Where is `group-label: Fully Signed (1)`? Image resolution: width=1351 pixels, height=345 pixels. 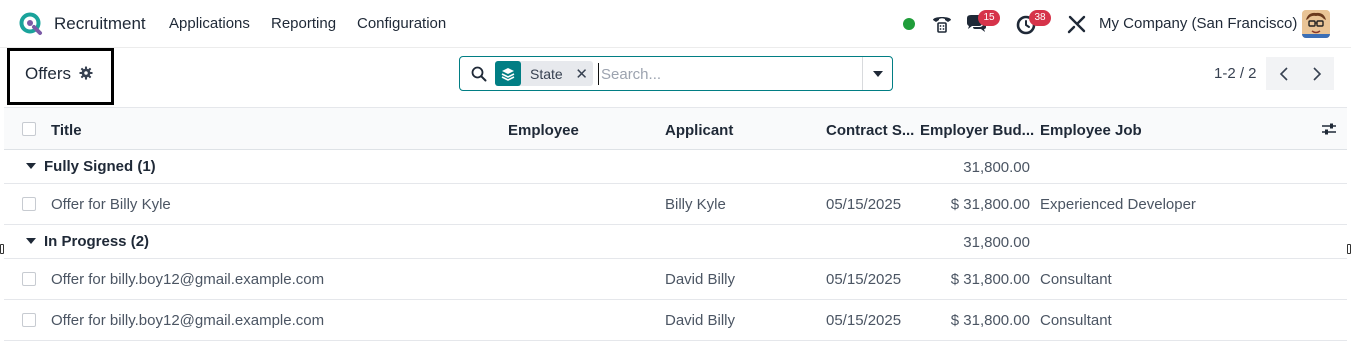 group-label: Fully Signed (1) is located at coordinates (100, 166).